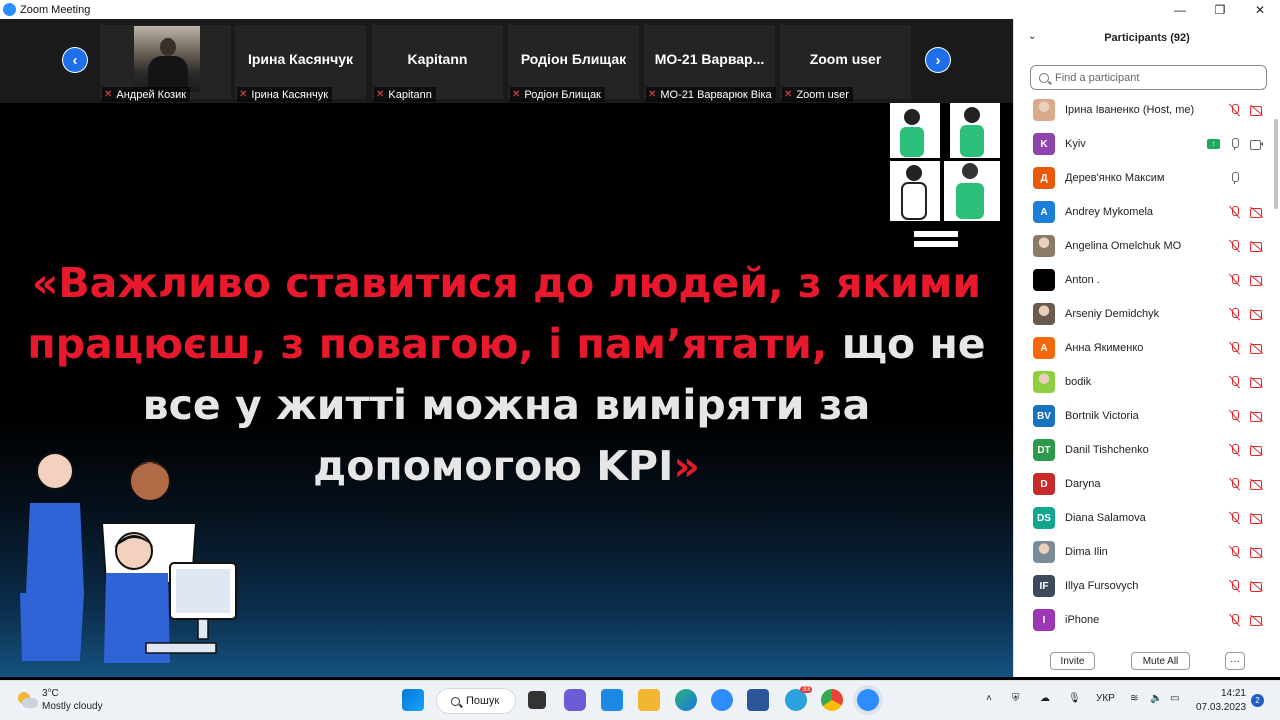 This screenshot has width=1280, height=720. Describe the element at coordinates (822, 94) in the screenshot. I see `tile-name-label: Zoom user` at that location.